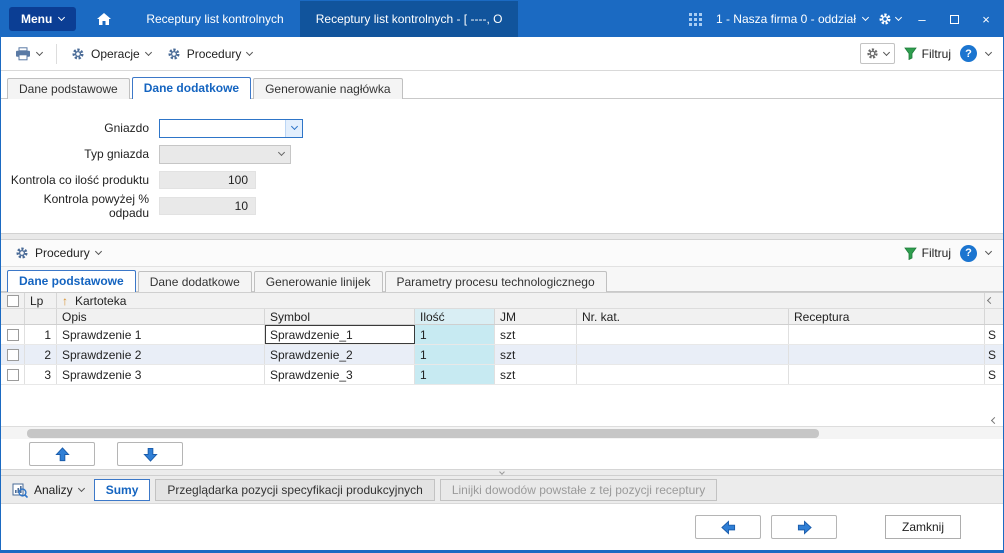  I want to click on table-row: 3 Sprawdzenie 3 Sprawdzenie_3 1 szt S, so click(502, 375).